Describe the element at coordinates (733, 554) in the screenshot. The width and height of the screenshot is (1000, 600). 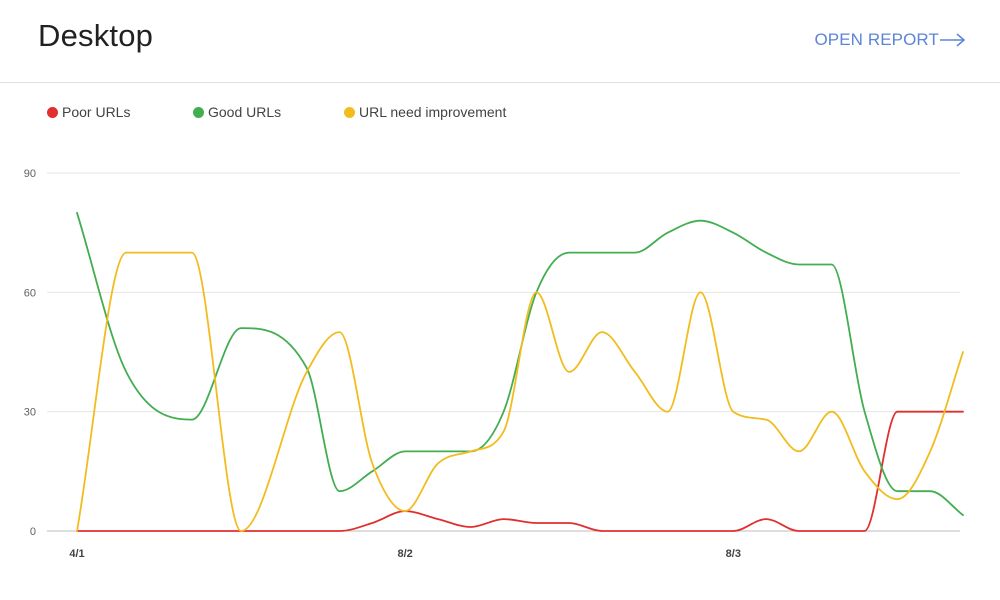
I see `x-tick-label: 8/3` at that location.